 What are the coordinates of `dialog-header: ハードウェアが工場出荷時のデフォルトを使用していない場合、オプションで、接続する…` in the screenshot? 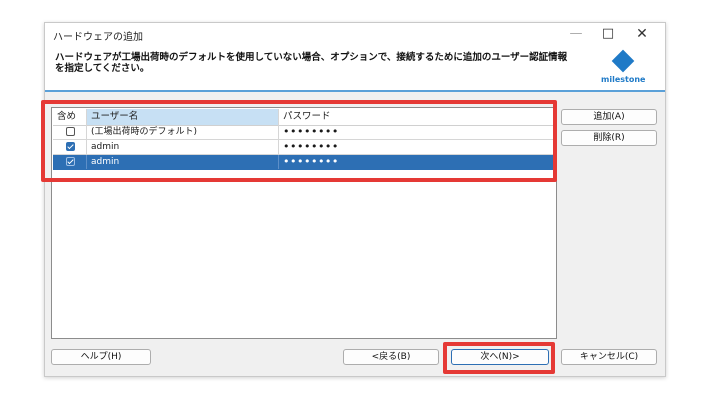 It's located at (355, 68).